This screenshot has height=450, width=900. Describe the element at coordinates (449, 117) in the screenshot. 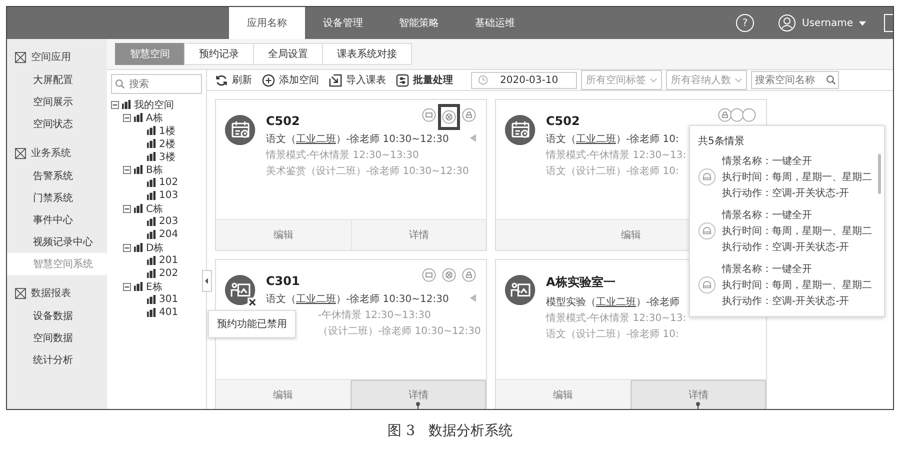

I see `fan-icon` at that location.